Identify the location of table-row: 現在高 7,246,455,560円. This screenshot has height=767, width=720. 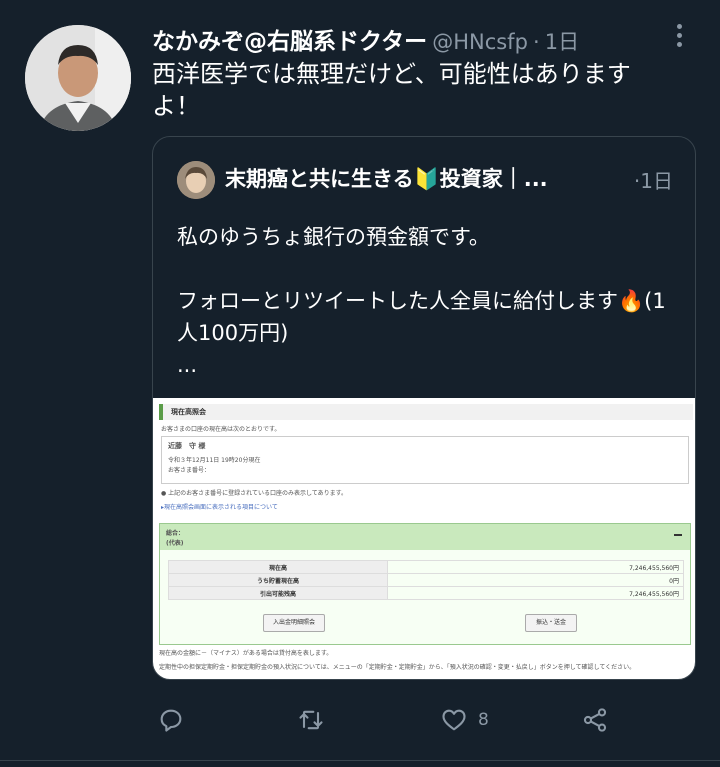
(426, 567).